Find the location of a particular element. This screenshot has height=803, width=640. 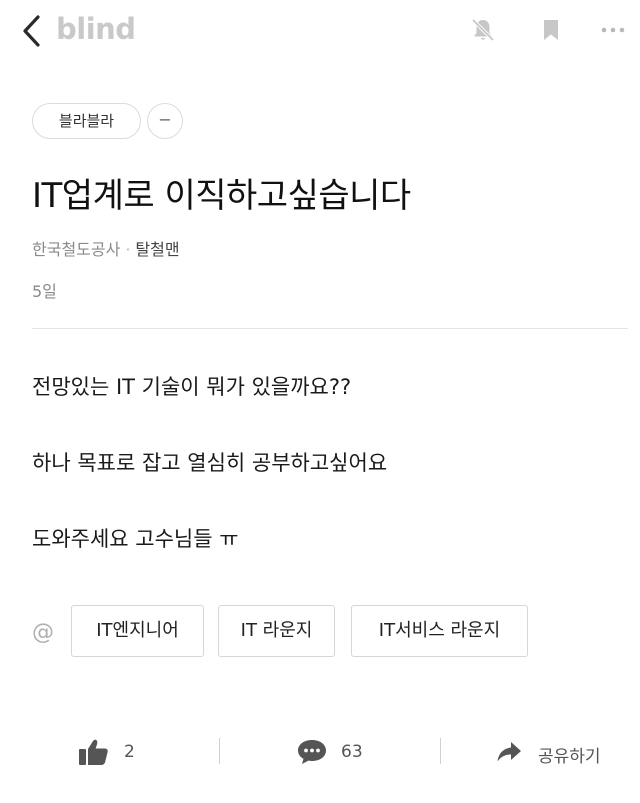

post-body-line: 도와주세요 고수님들 ㅠ is located at coordinates (135, 539).